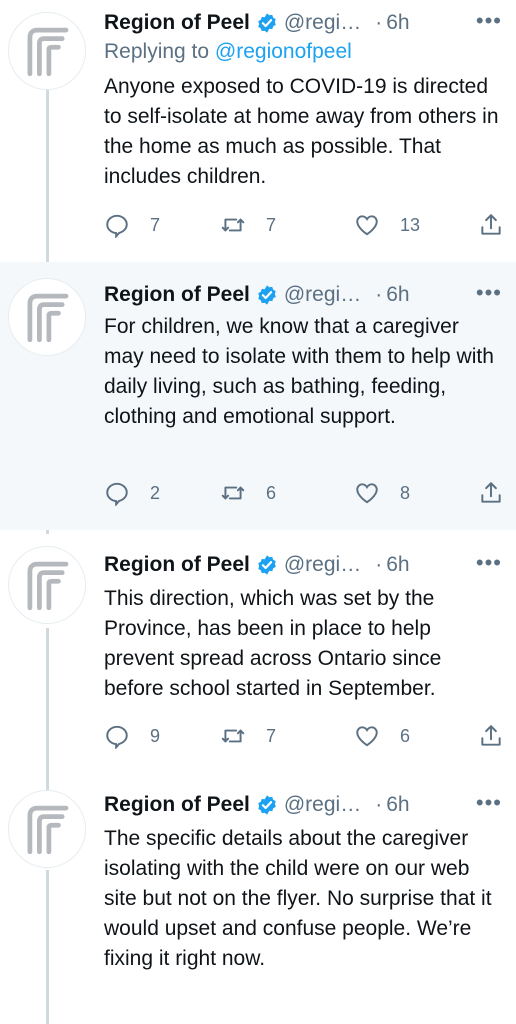  I want to click on tweet-actions: 9 7 6, so click(304, 738).